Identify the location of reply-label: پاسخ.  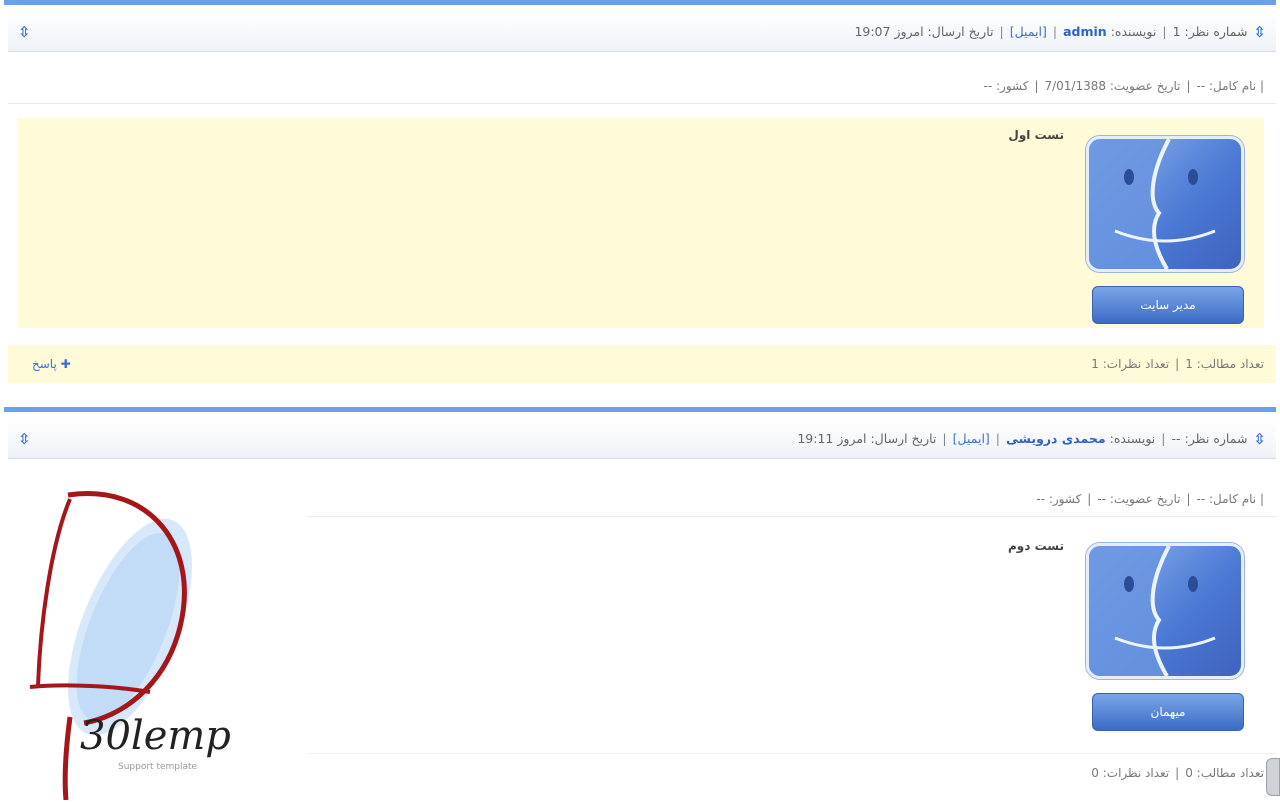
(44, 364).